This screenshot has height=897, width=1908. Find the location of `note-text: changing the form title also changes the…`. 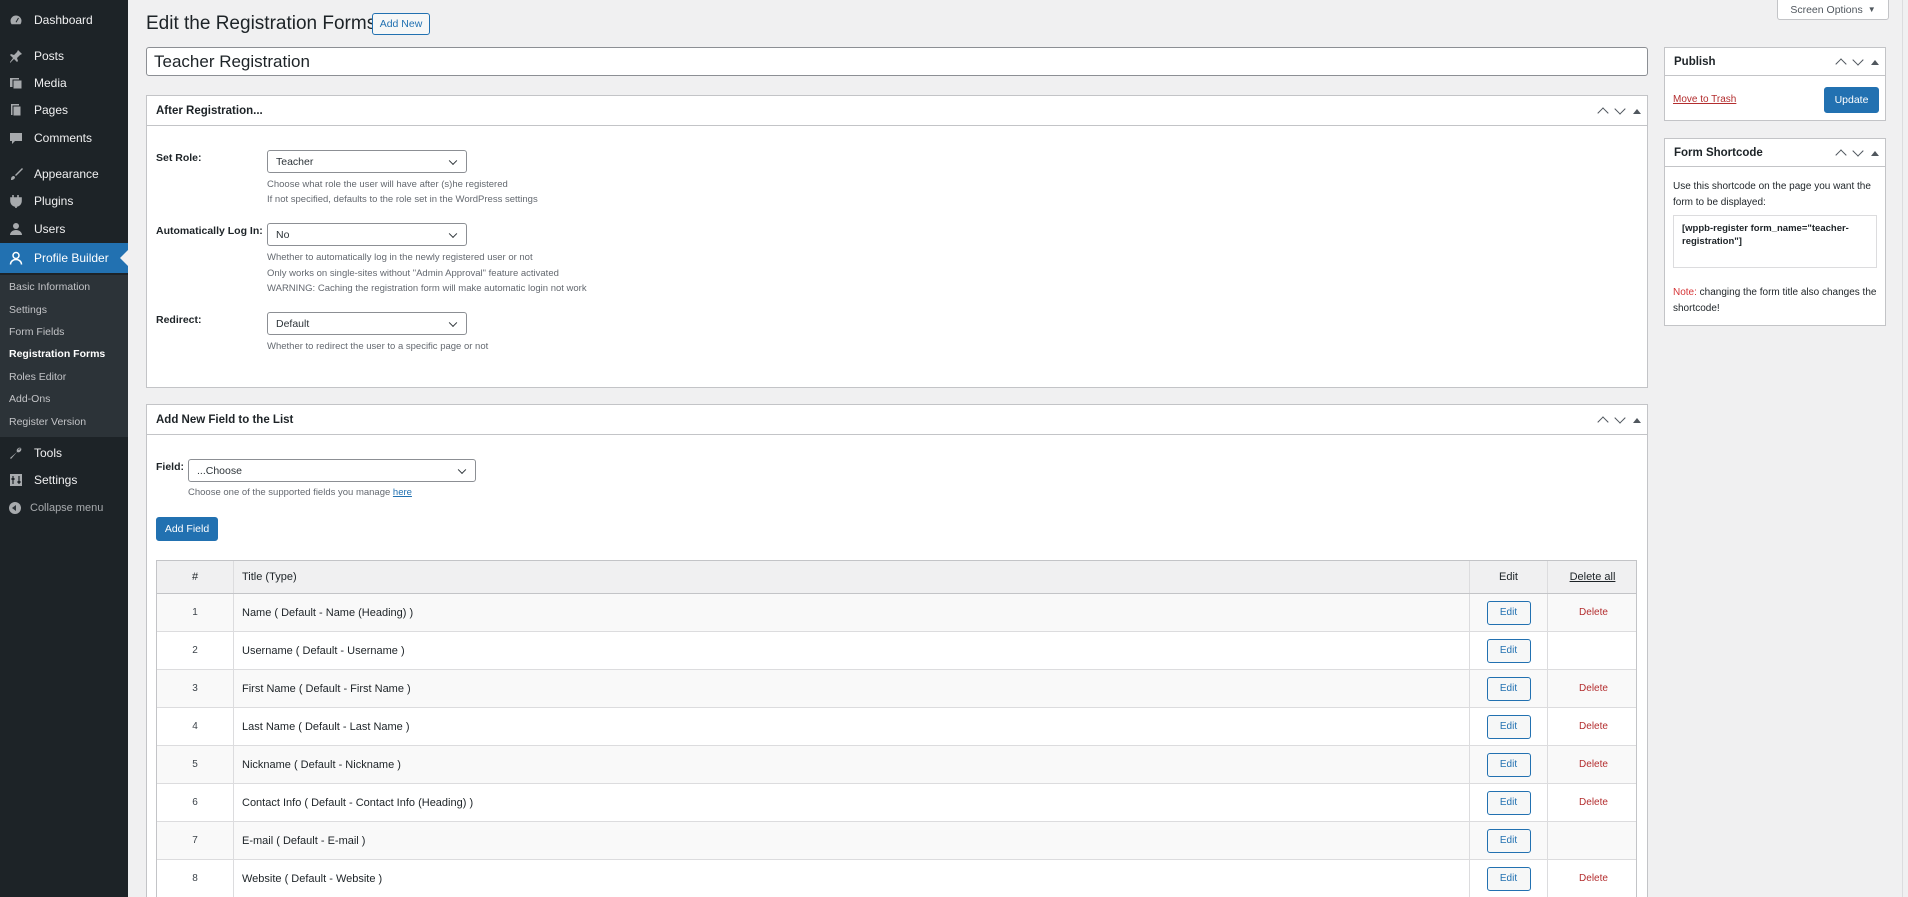

note-text: changing the form title also changes the… is located at coordinates (1775, 300).